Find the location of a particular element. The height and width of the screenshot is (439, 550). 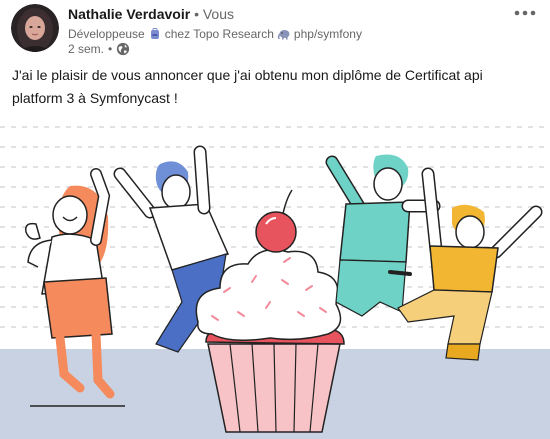

backpack-emoji-icon is located at coordinates (155, 34).